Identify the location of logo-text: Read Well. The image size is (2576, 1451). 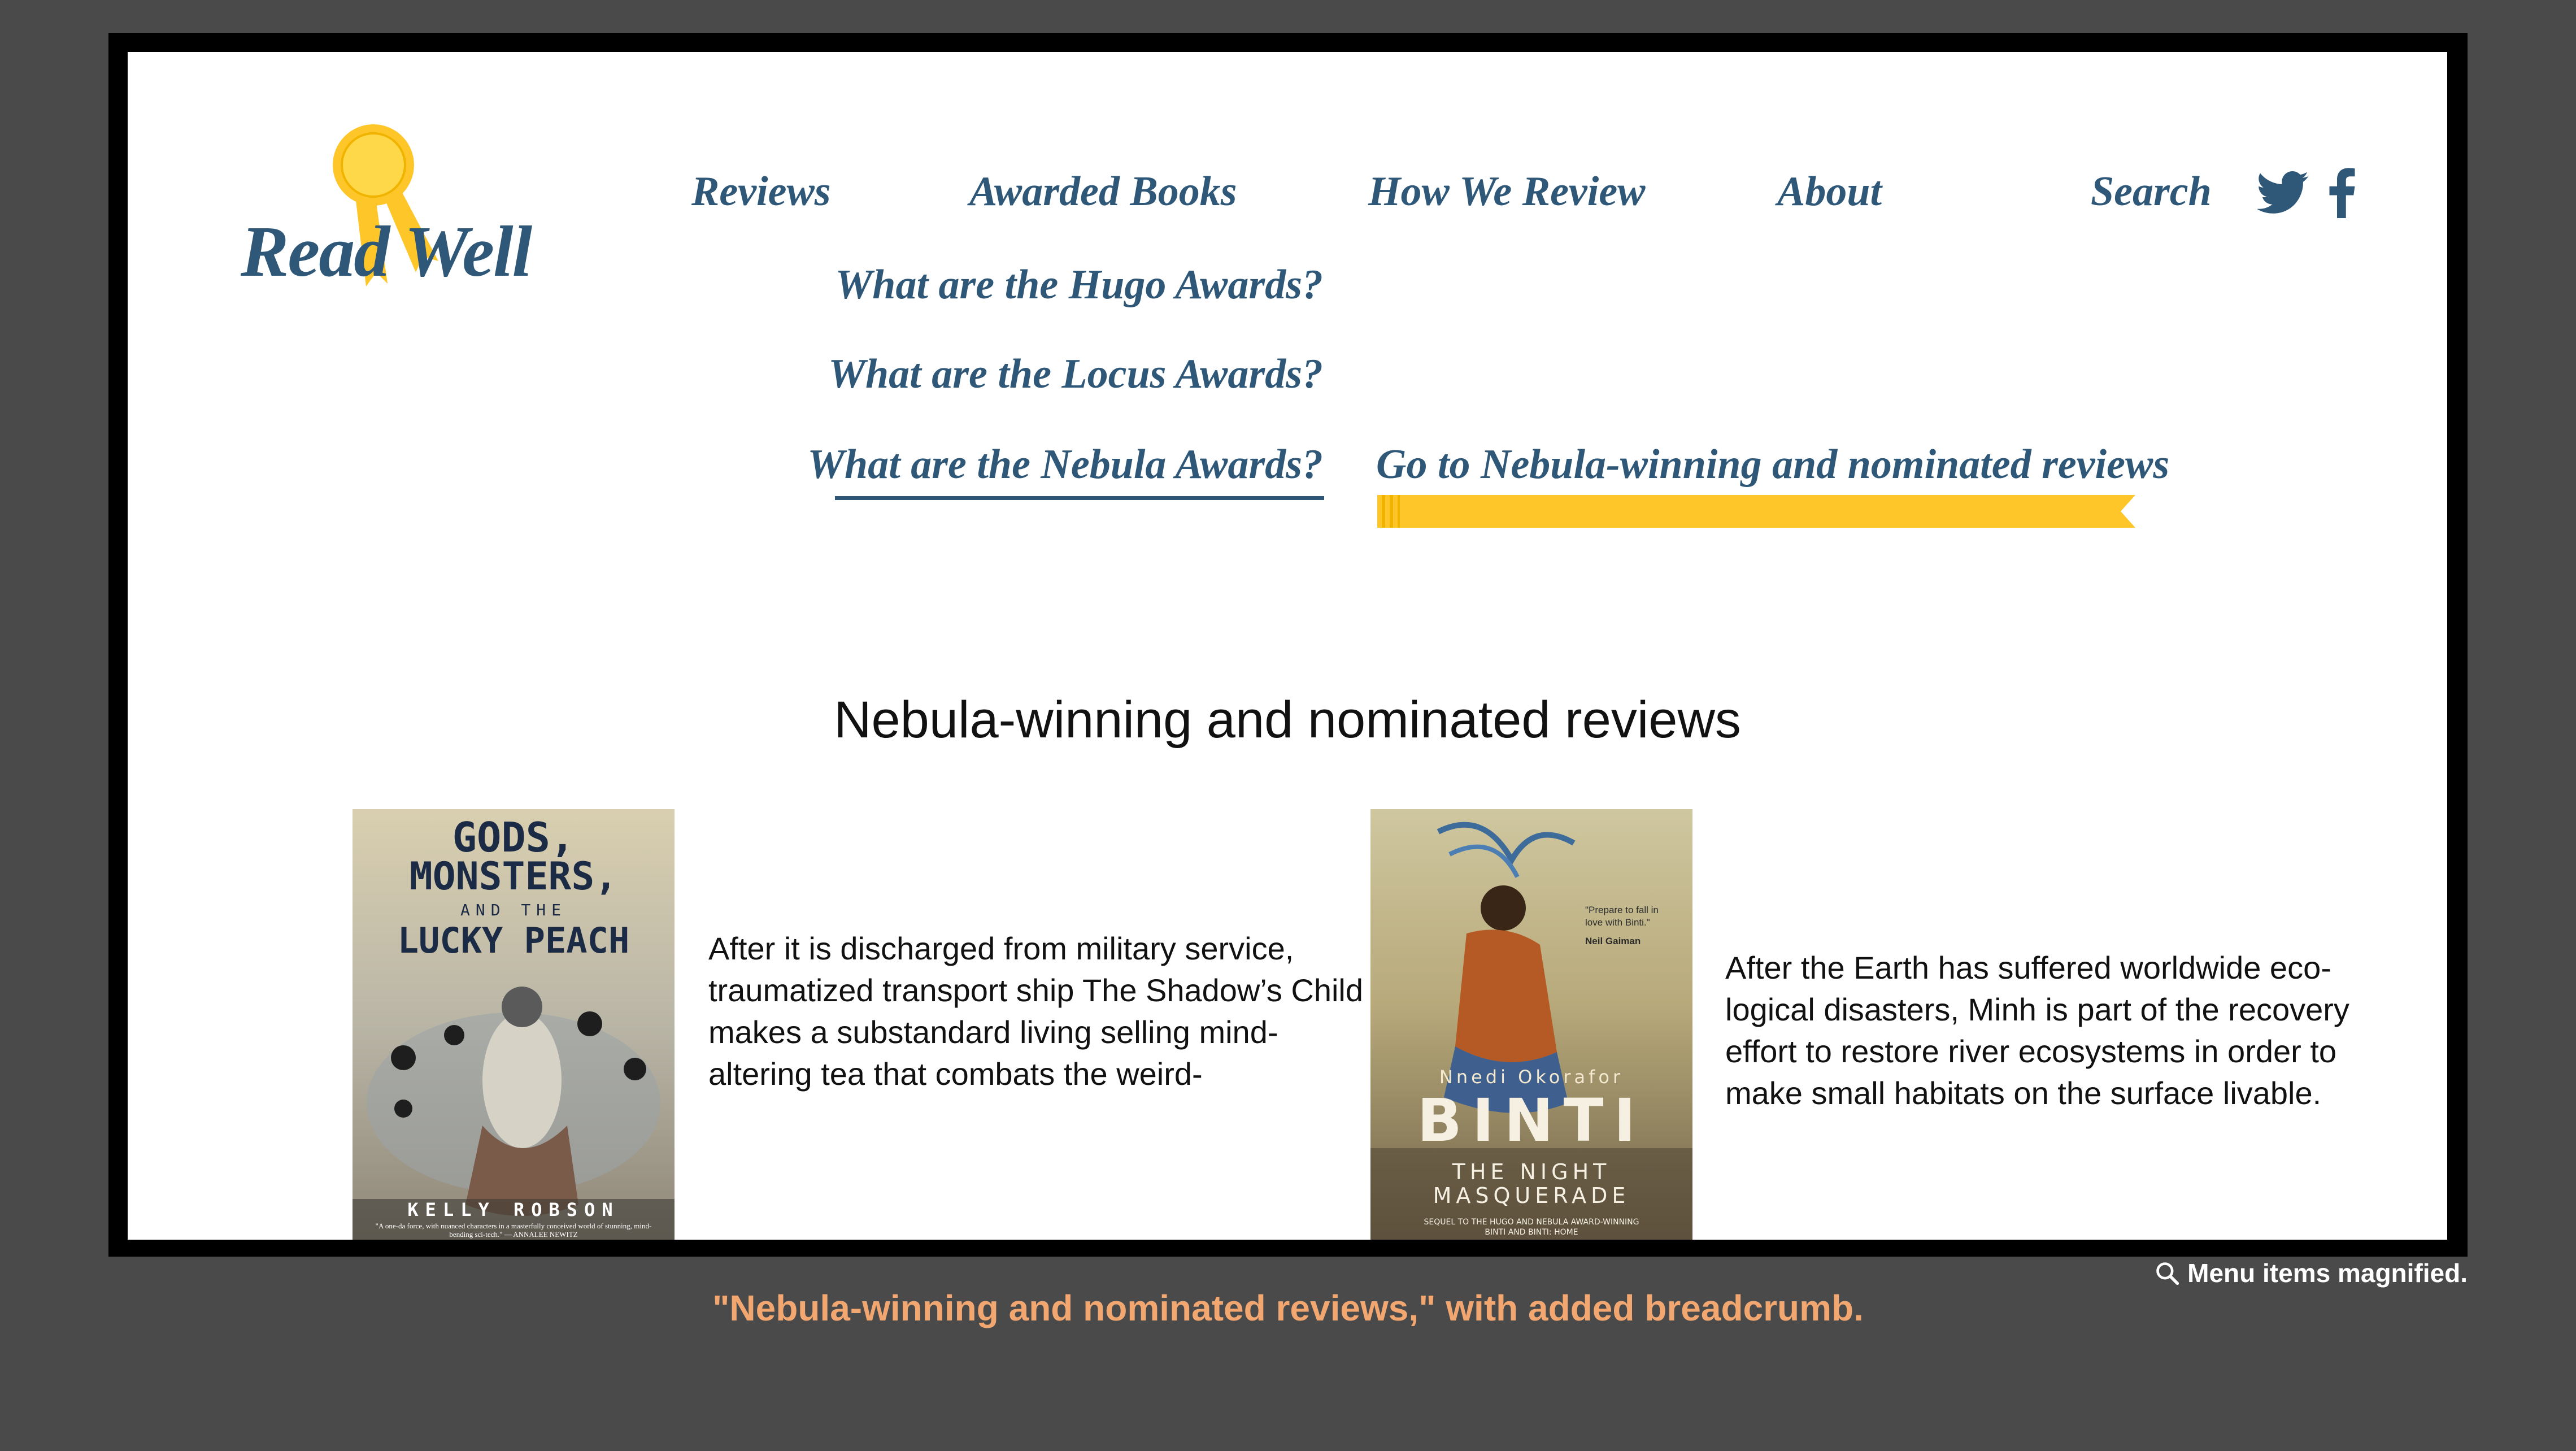
(386, 251).